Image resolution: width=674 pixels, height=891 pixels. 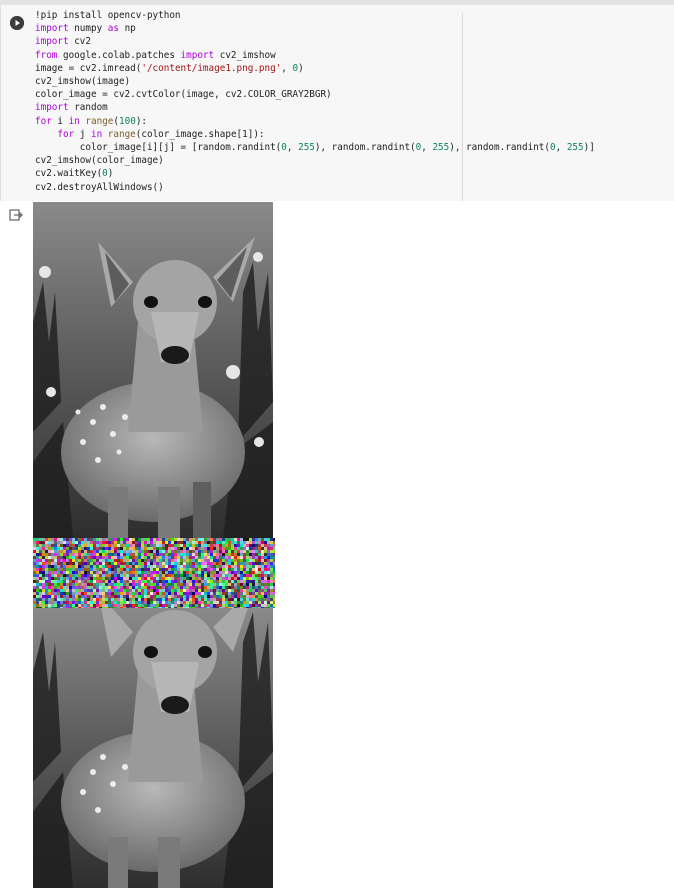 What do you see at coordinates (63, 42) in the screenshot?
I see `code-line: import cv2` at bounding box center [63, 42].